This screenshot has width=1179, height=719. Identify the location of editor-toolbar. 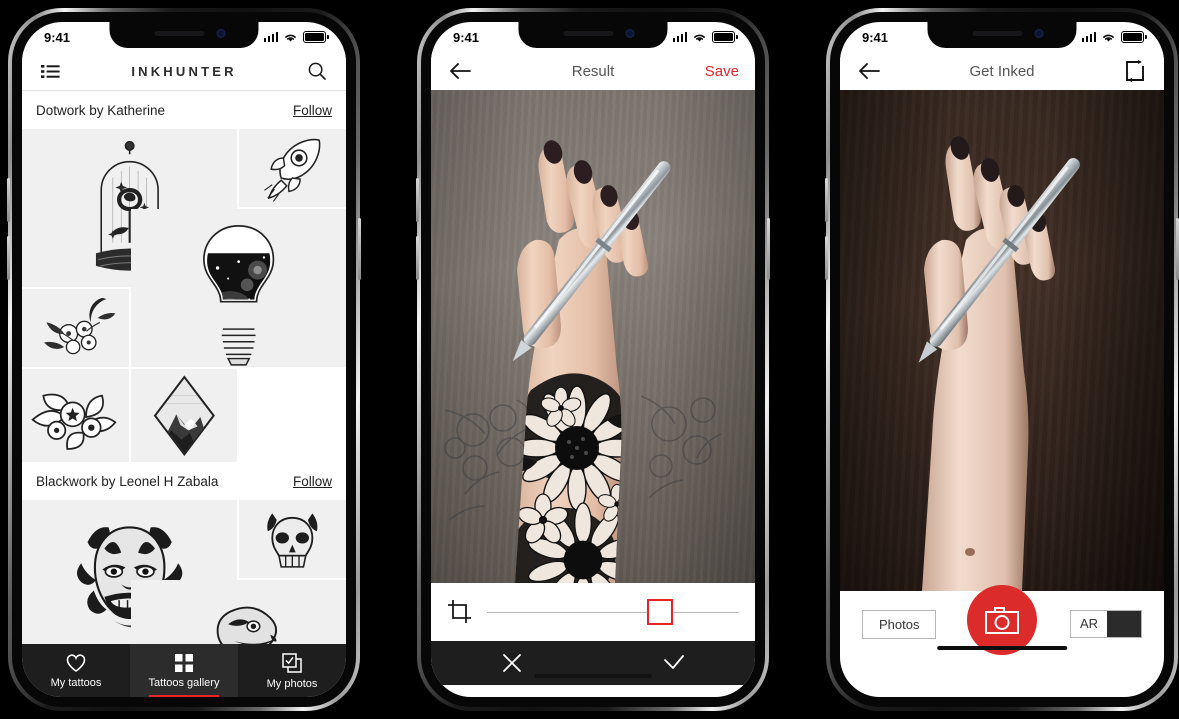
(593, 612).